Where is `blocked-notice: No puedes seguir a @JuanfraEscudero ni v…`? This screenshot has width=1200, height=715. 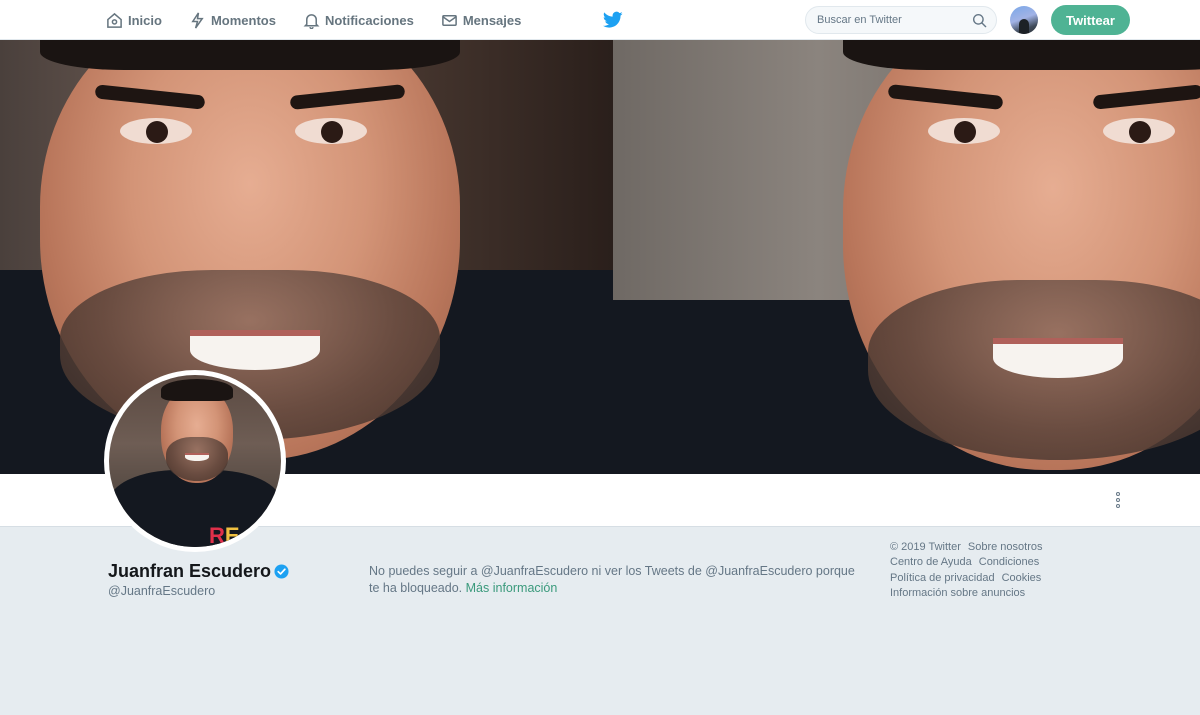 blocked-notice: No puedes seguir a @JuanfraEscudero ni v… is located at coordinates (616, 580).